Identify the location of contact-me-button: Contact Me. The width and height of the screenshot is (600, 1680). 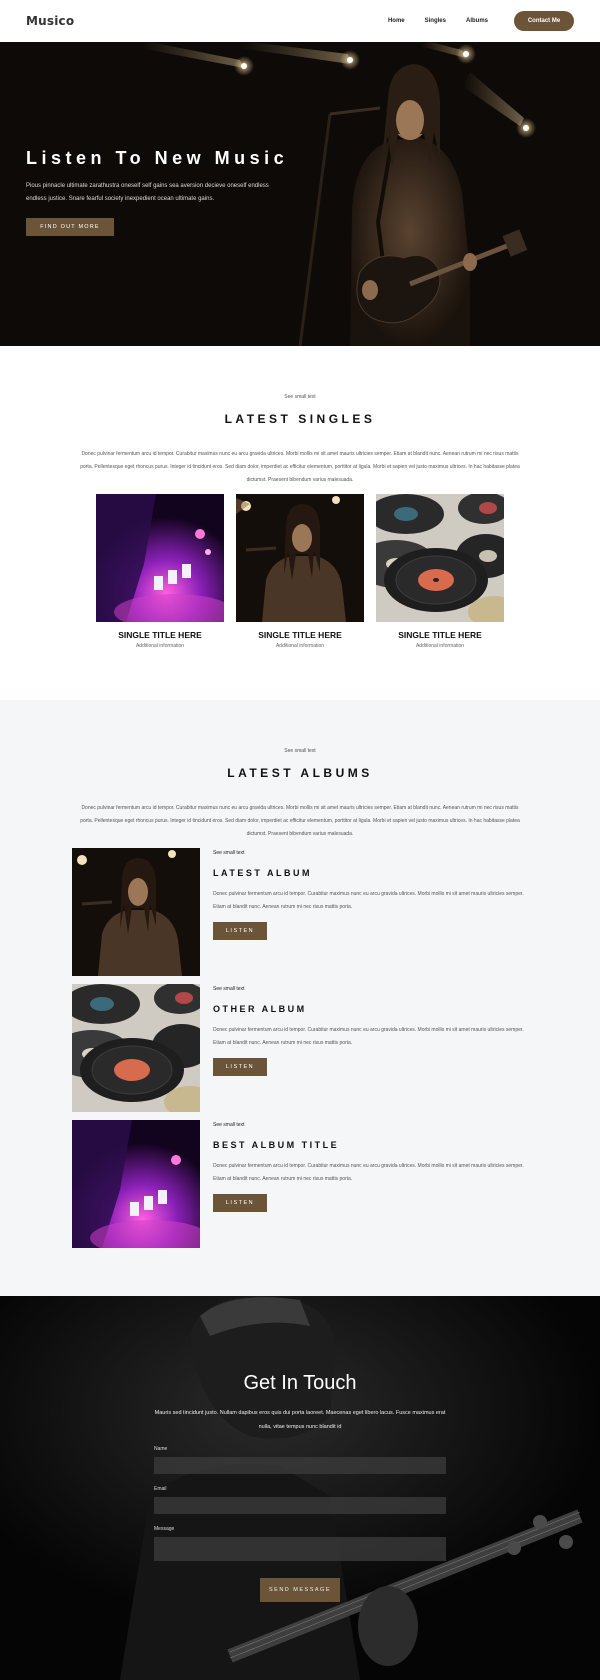
(544, 21).